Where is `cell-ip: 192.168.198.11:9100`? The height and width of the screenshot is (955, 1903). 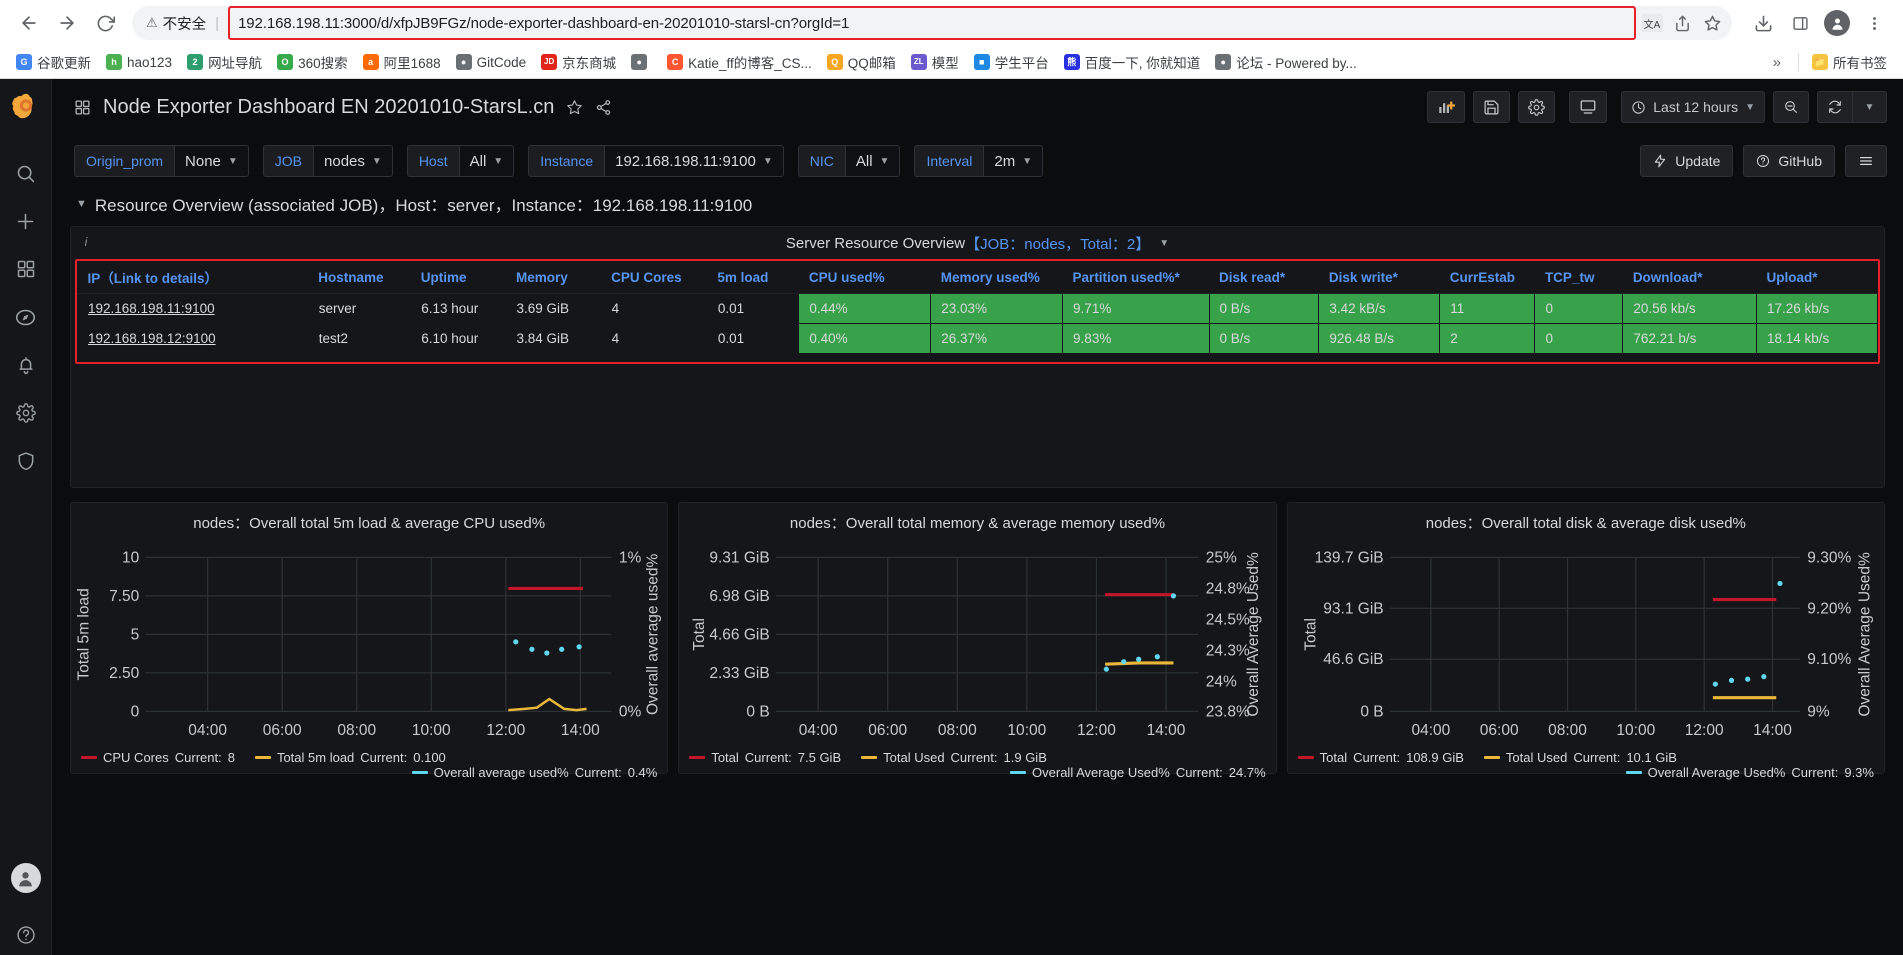
cell-ip: 192.168.198.11:9100 is located at coordinates (193, 308).